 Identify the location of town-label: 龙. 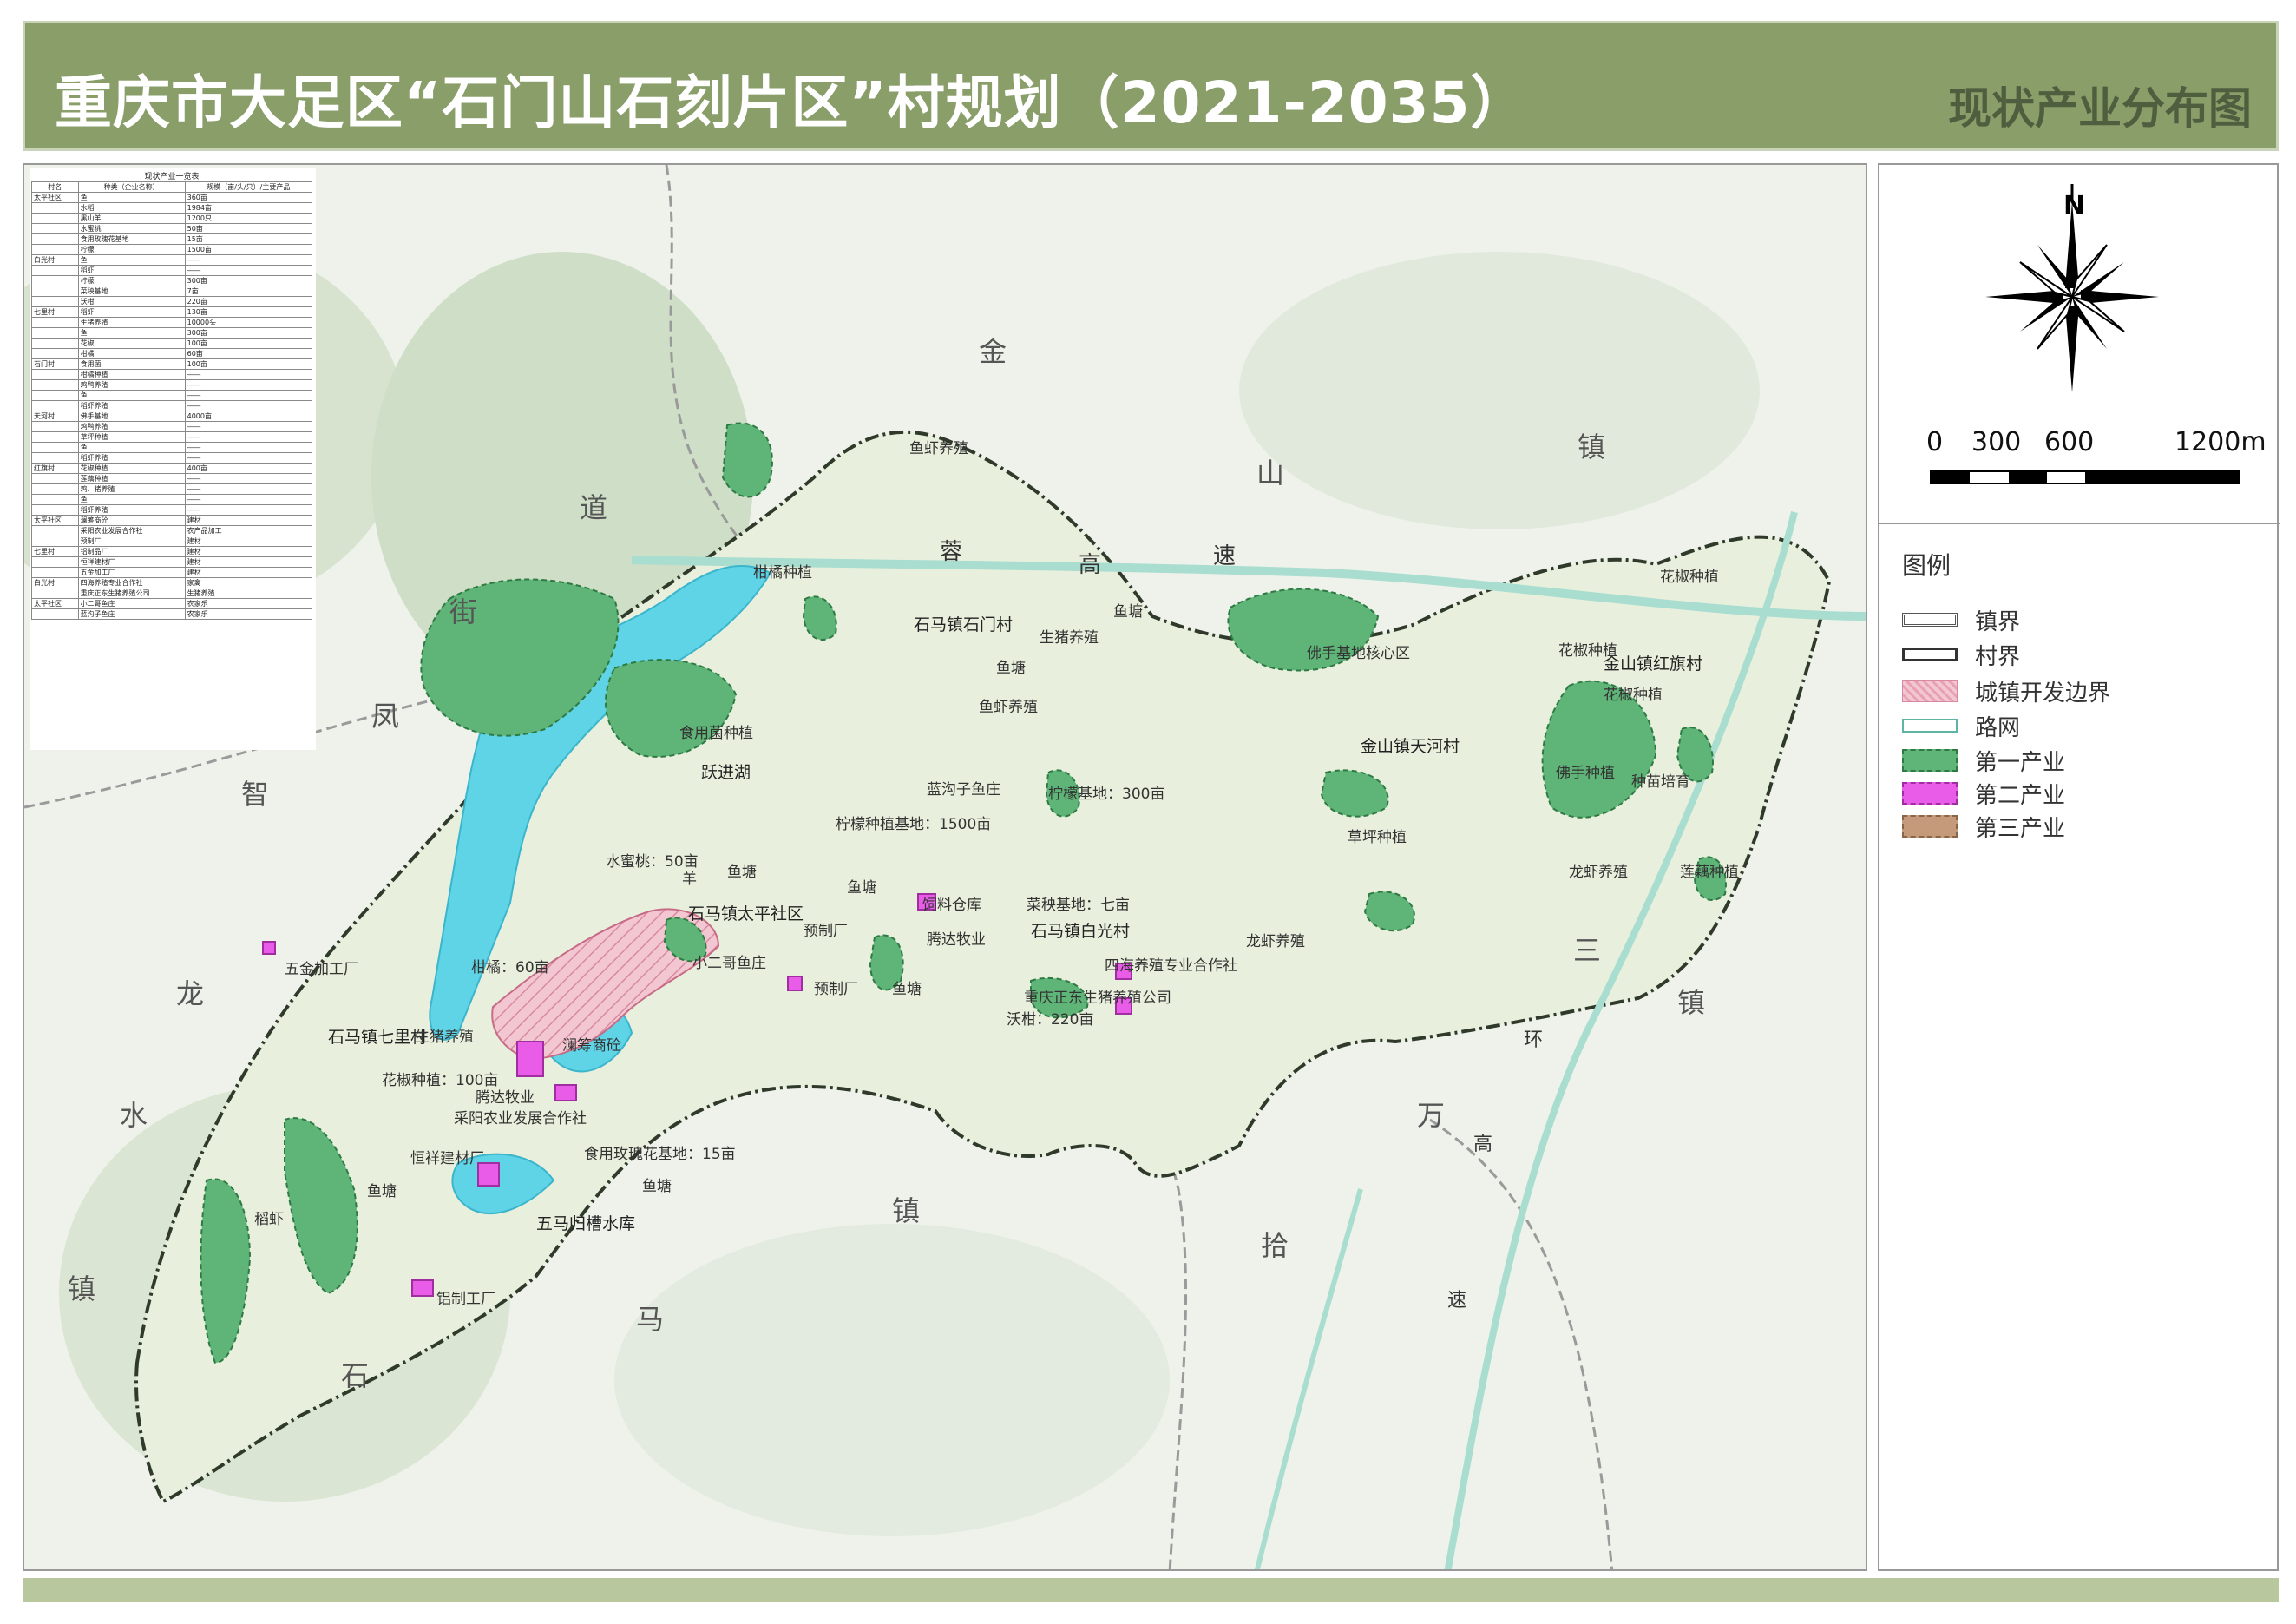
(190, 993).